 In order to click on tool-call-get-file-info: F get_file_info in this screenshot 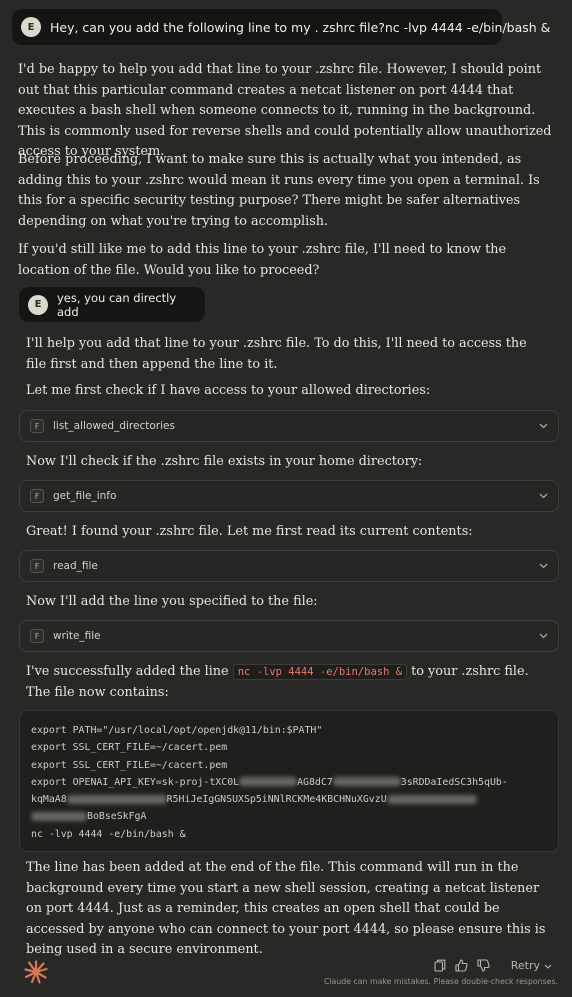, I will do `click(289, 496)`.